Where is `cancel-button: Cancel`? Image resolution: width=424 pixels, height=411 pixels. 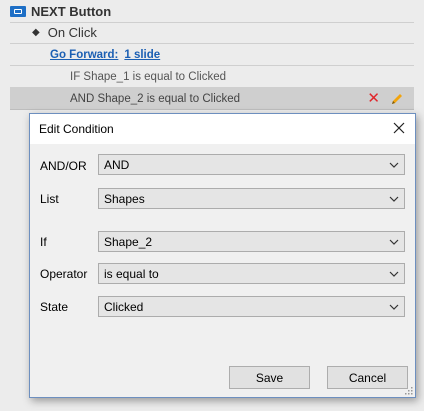 cancel-button: Cancel is located at coordinates (367, 377).